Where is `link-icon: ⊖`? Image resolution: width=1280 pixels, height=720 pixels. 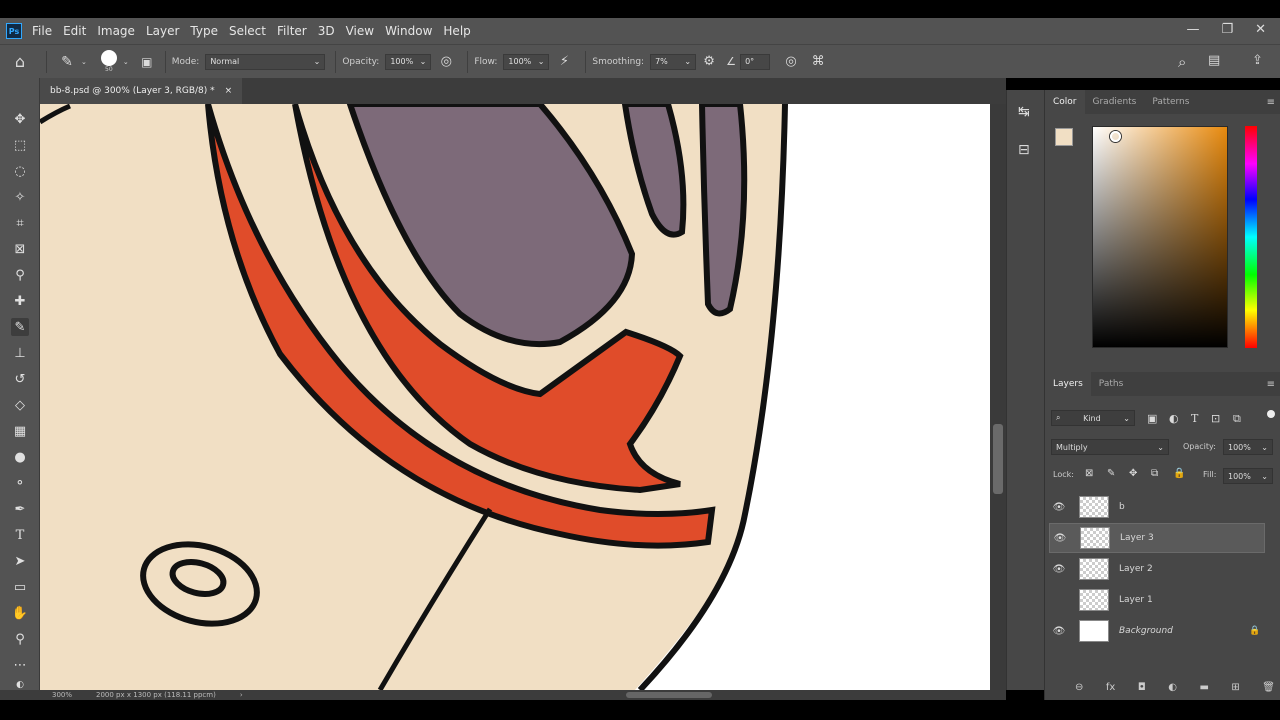
link-icon: ⊖ is located at coordinates (1079, 687).